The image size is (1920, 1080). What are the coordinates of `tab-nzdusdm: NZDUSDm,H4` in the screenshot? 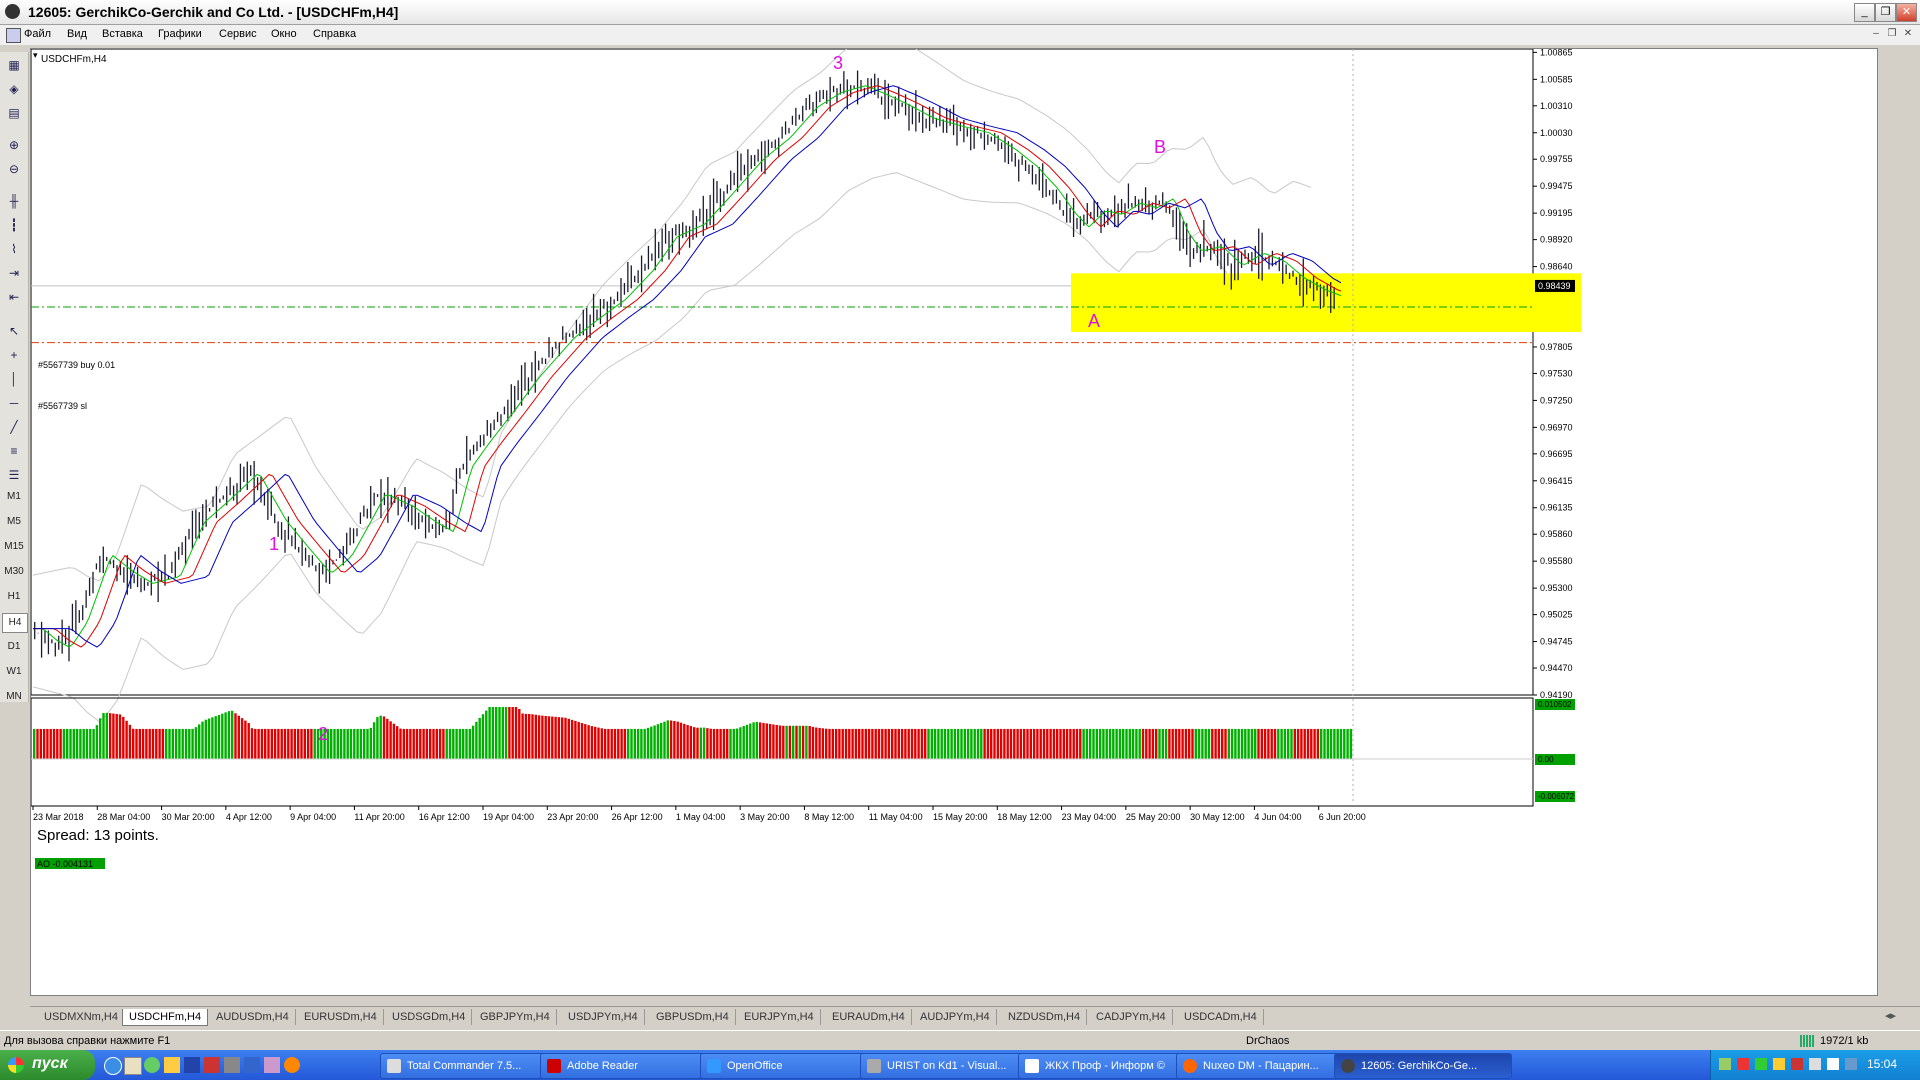 It's located at (1045, 1017).